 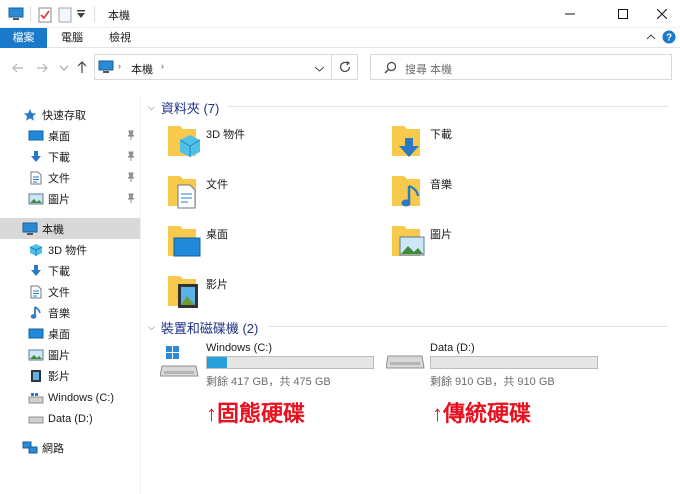 What do you see at coordinates (197, 191) in the screenshot?
I see `folder-item-documents: 文件` at bounding box center [197, 191].